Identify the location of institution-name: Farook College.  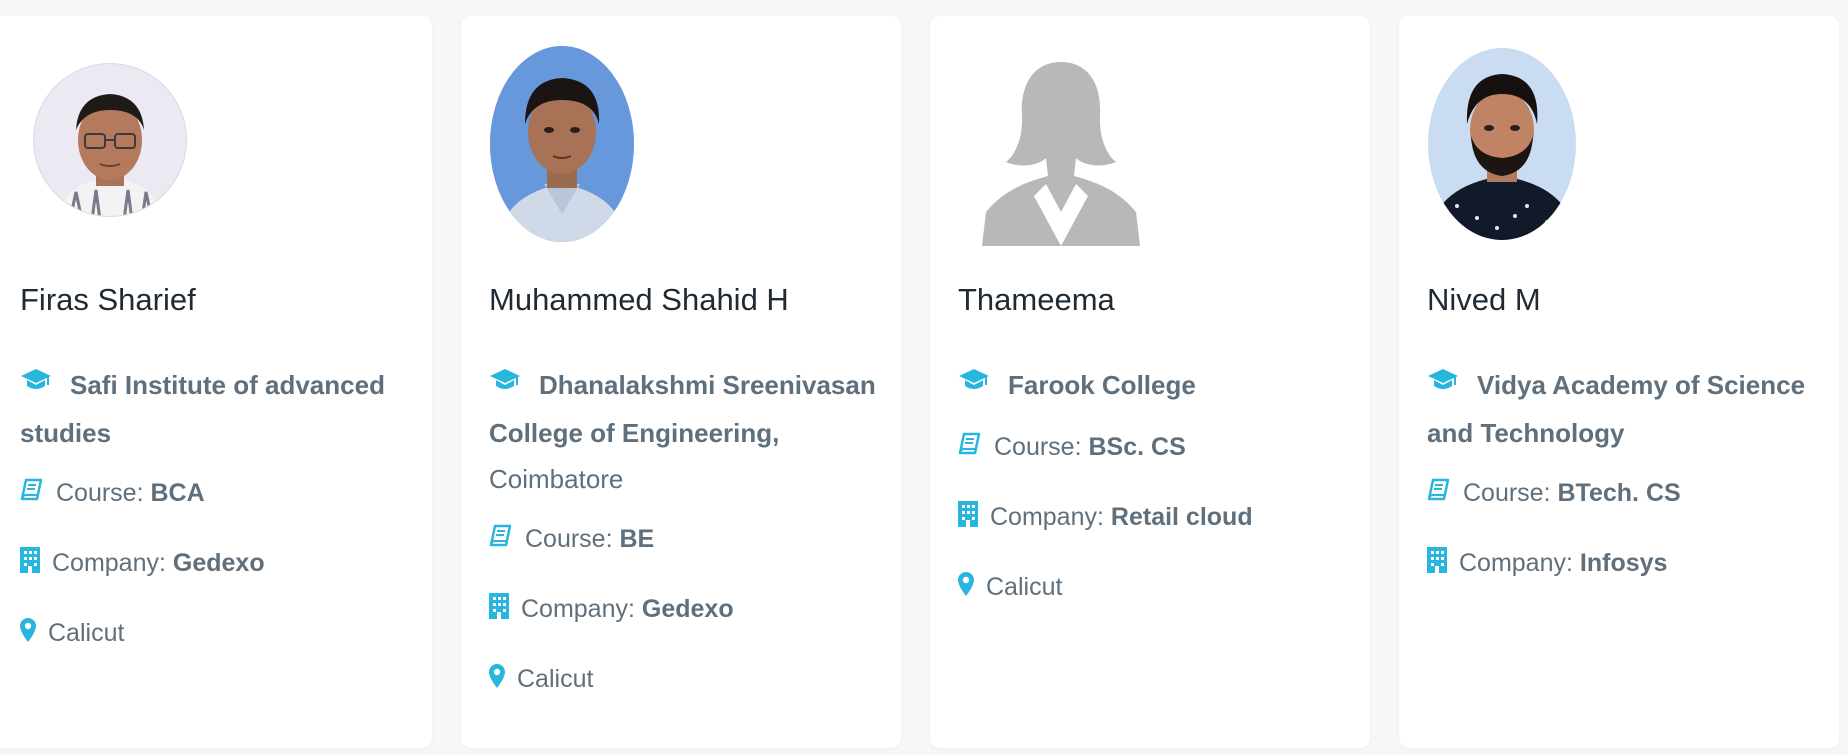
(1102, 385).